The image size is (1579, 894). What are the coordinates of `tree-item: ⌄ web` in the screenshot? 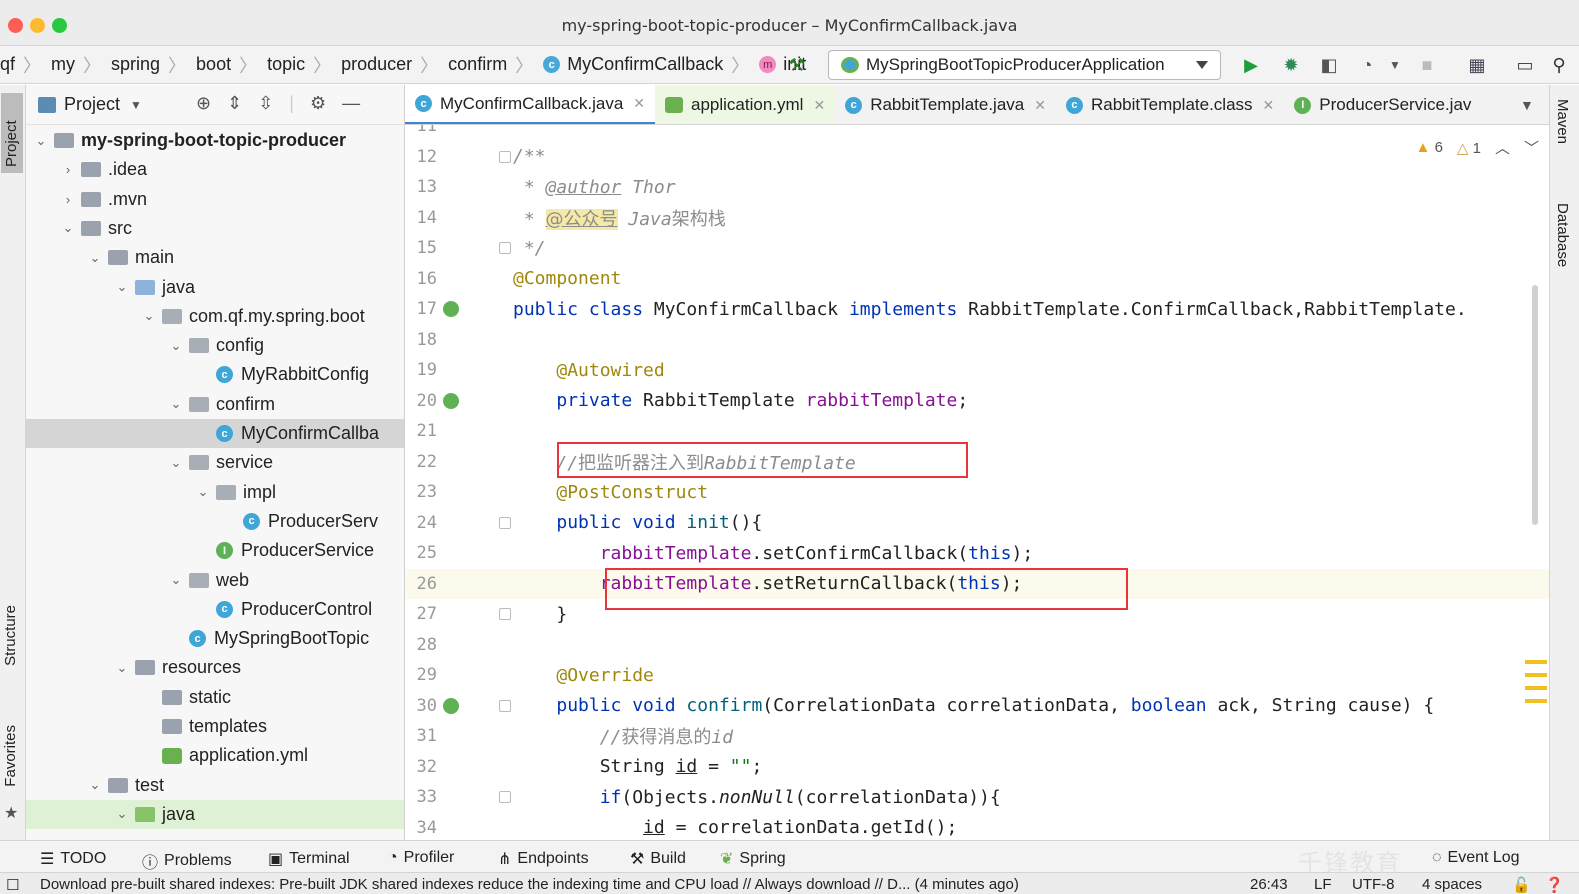 It's located at (215, 580).